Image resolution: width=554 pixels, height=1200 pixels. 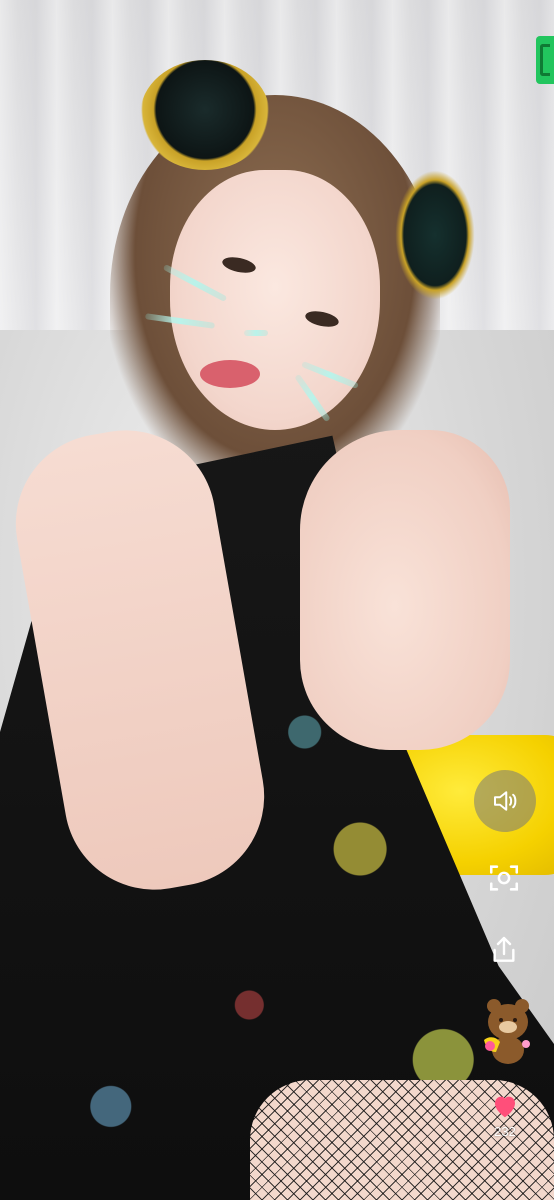 What do you see at coordinates (205, 115) in the screenshot?
I see `hair-bun-left` at bounding box center [205, 115].